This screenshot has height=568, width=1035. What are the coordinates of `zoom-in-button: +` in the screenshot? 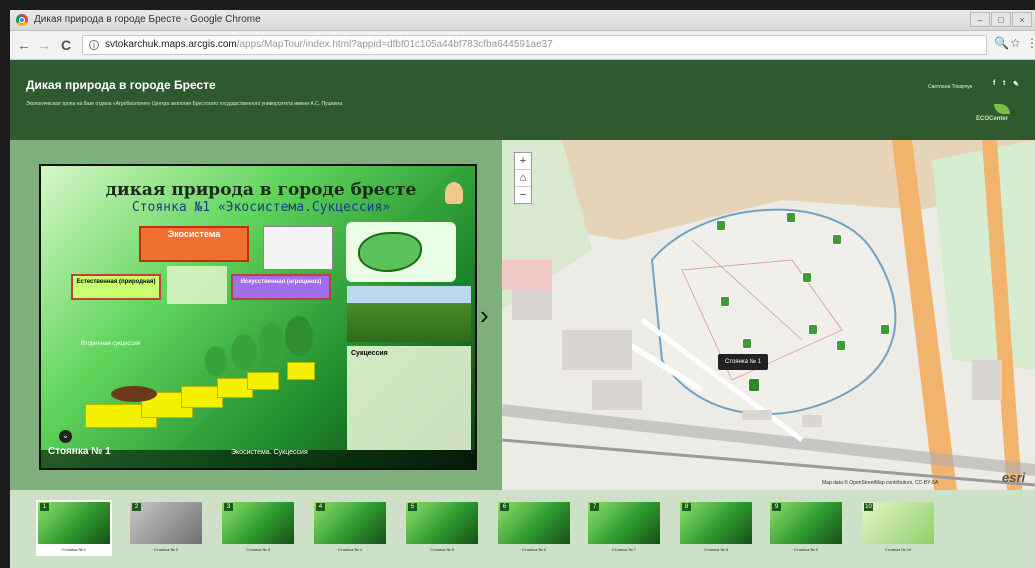 It's located at (523, 161).